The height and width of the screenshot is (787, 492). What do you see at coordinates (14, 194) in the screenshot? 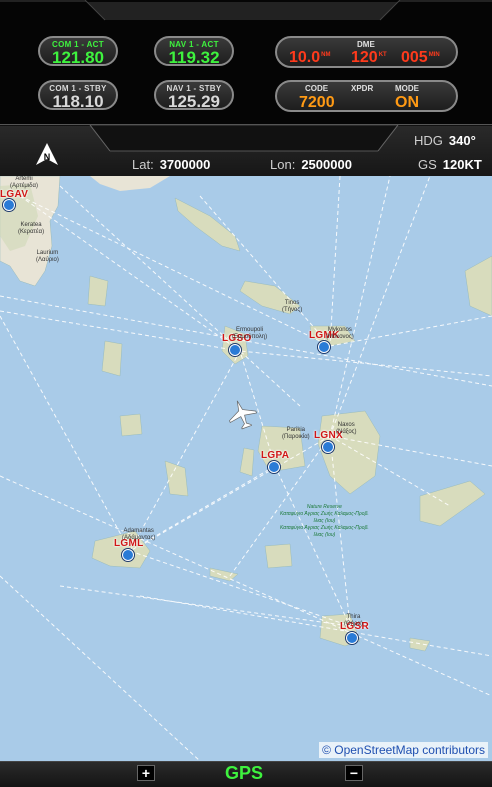
I see `airport-code: LGAV` at bounding box center [14, 194].